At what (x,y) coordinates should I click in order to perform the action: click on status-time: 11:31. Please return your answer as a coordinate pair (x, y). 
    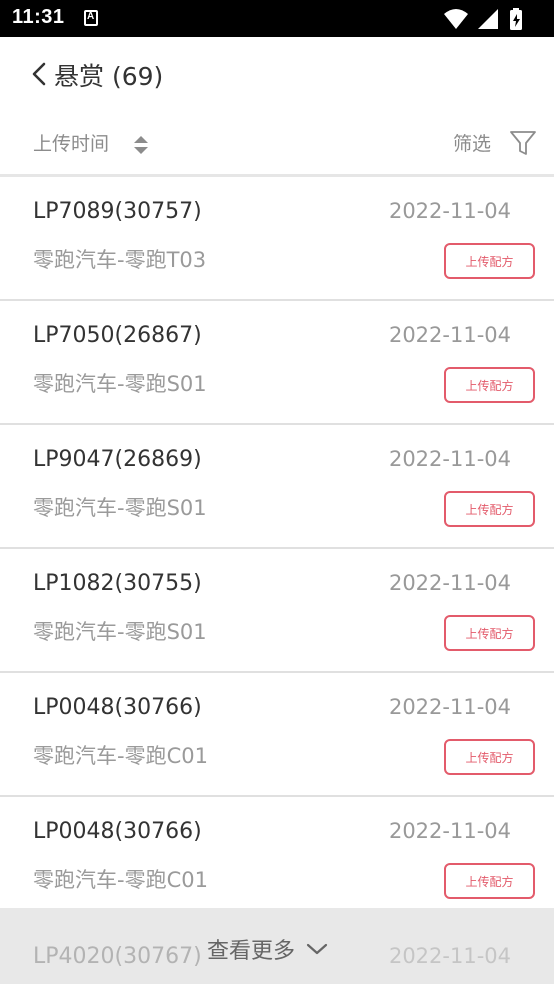
    Looking at the image, I should click on (38, 17).